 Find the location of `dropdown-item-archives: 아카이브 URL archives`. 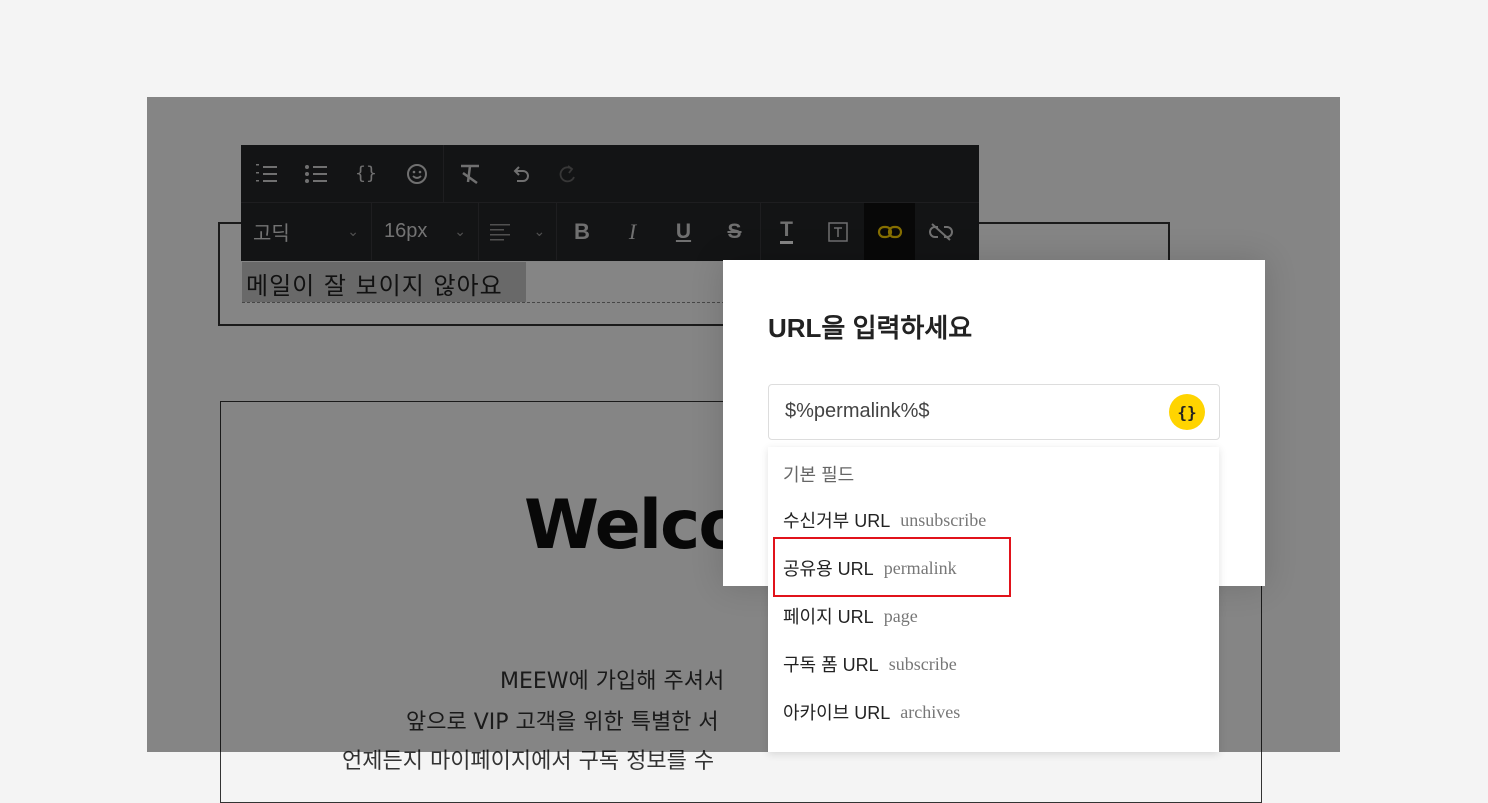

dropdown-item-archives: 아카이브 URL archives is located at coordinates (993, 712).